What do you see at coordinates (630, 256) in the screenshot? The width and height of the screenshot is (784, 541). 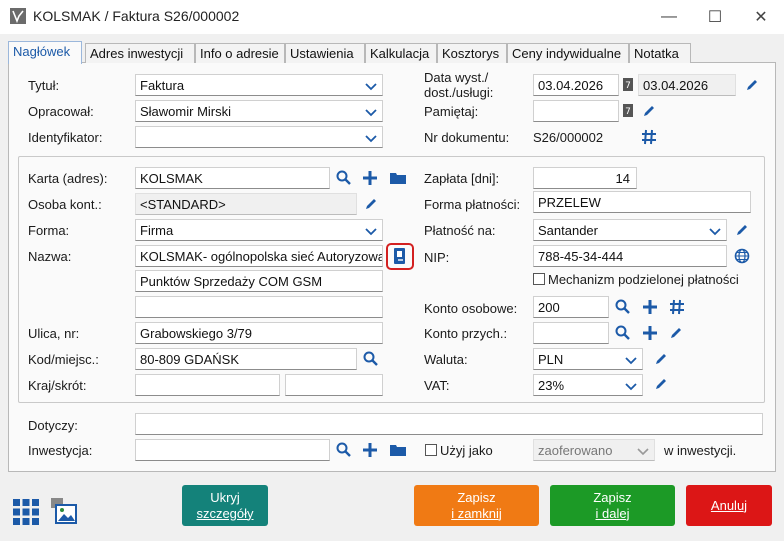 I see `nip-field: 788-45-34-444` at bounding box center [630, 256].